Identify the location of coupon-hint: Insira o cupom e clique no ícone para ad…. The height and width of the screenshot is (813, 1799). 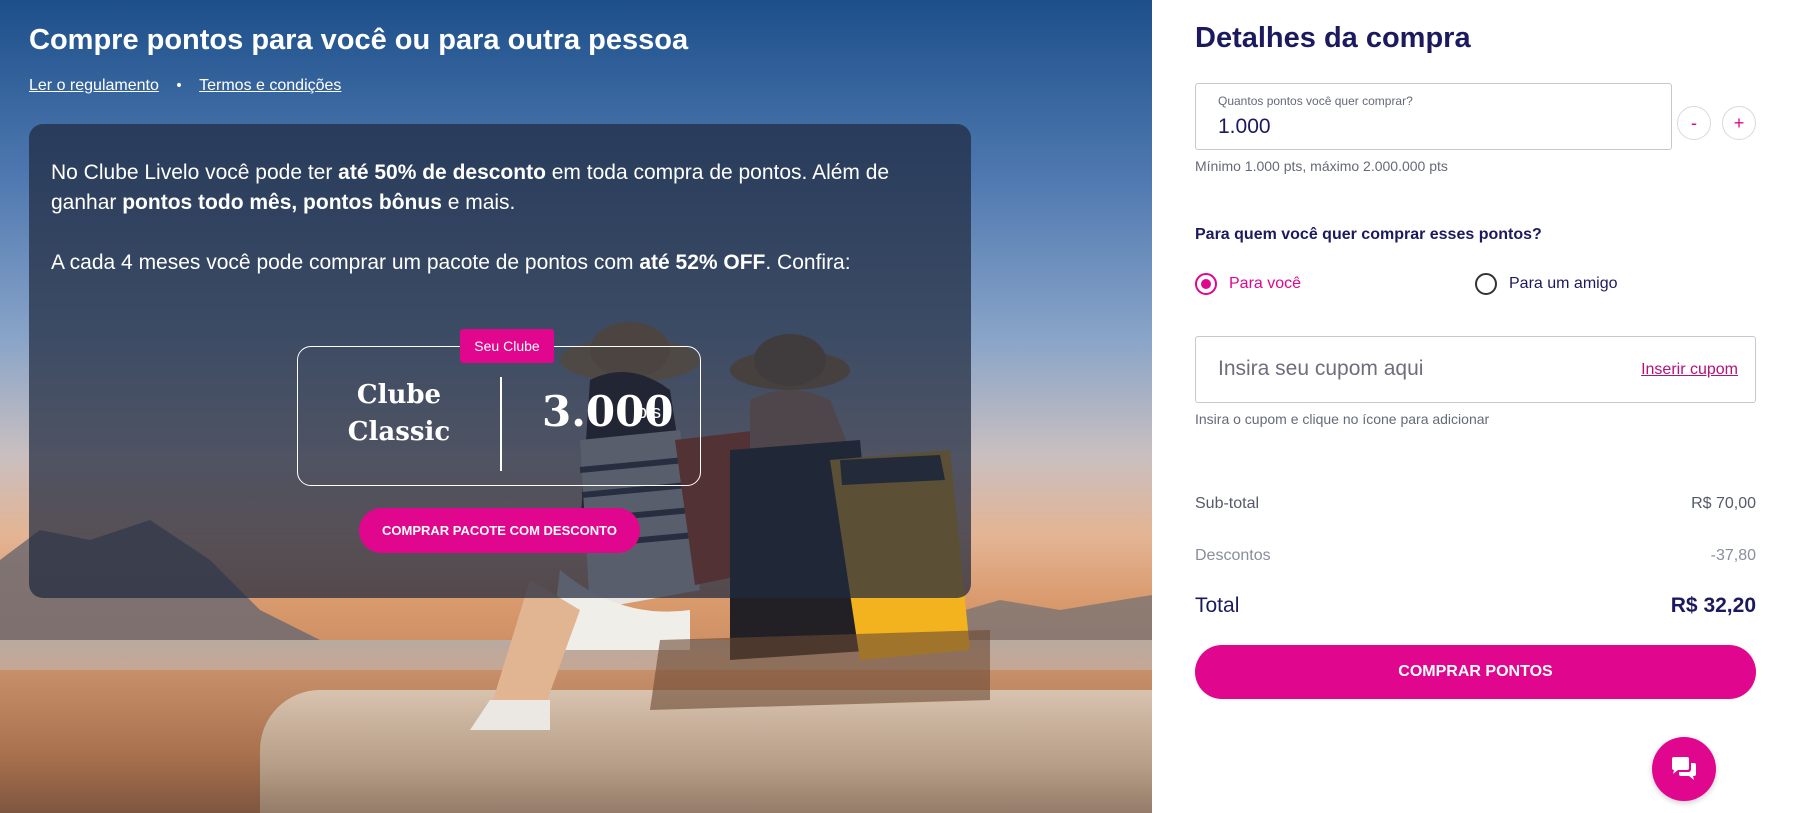
(1342, 419).